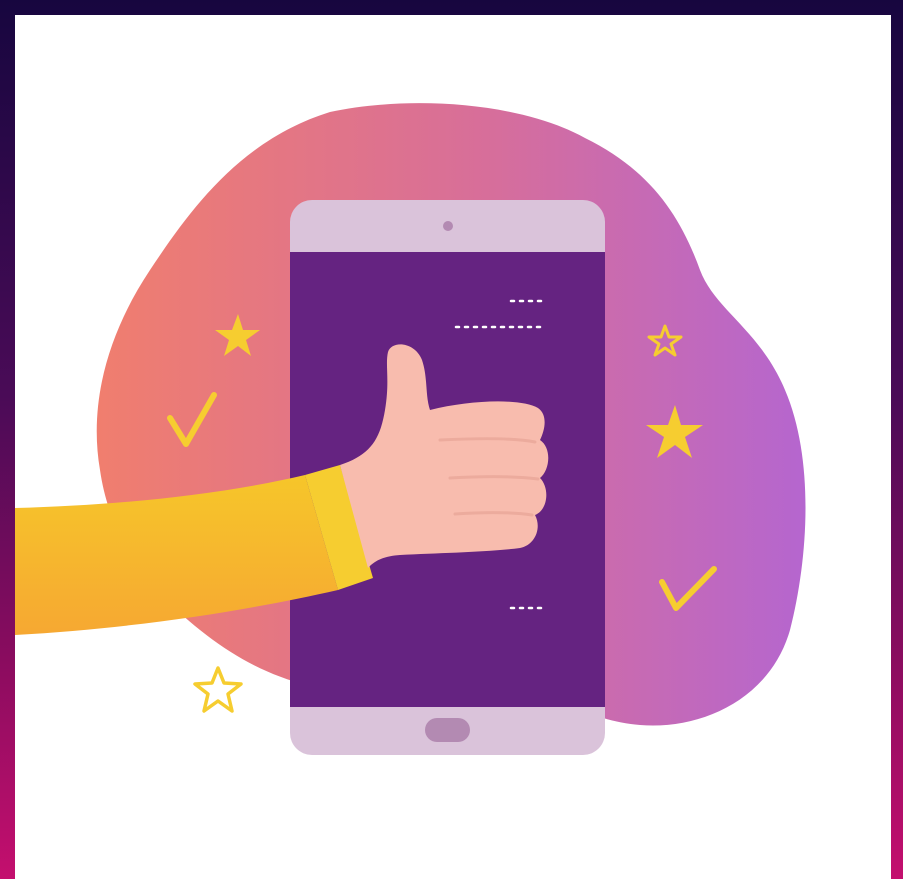  I want to click on star-icon, so click(218, 689).